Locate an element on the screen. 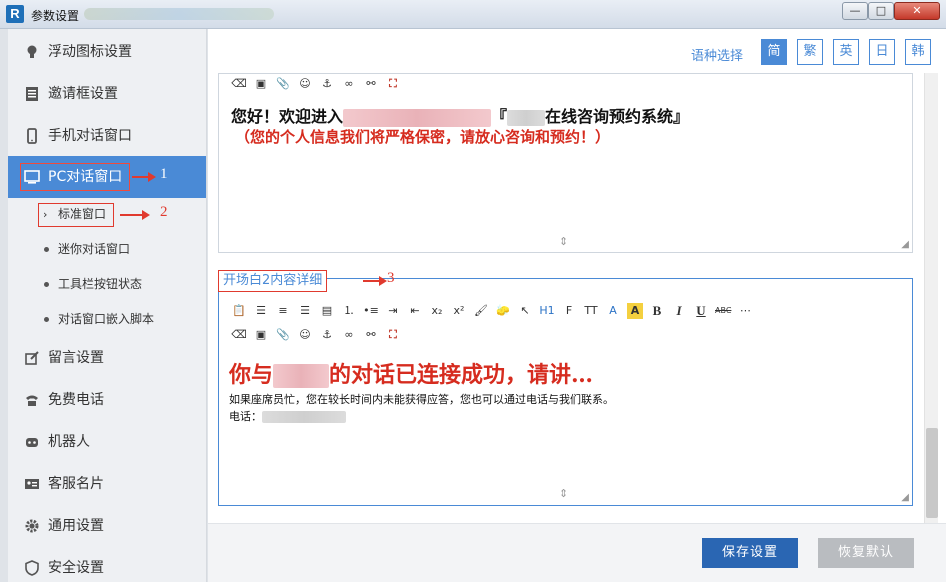 The width and height of the screenshot is (946, 582). ordered-list-icon: ⒈ is located at coordinates (349, 311).